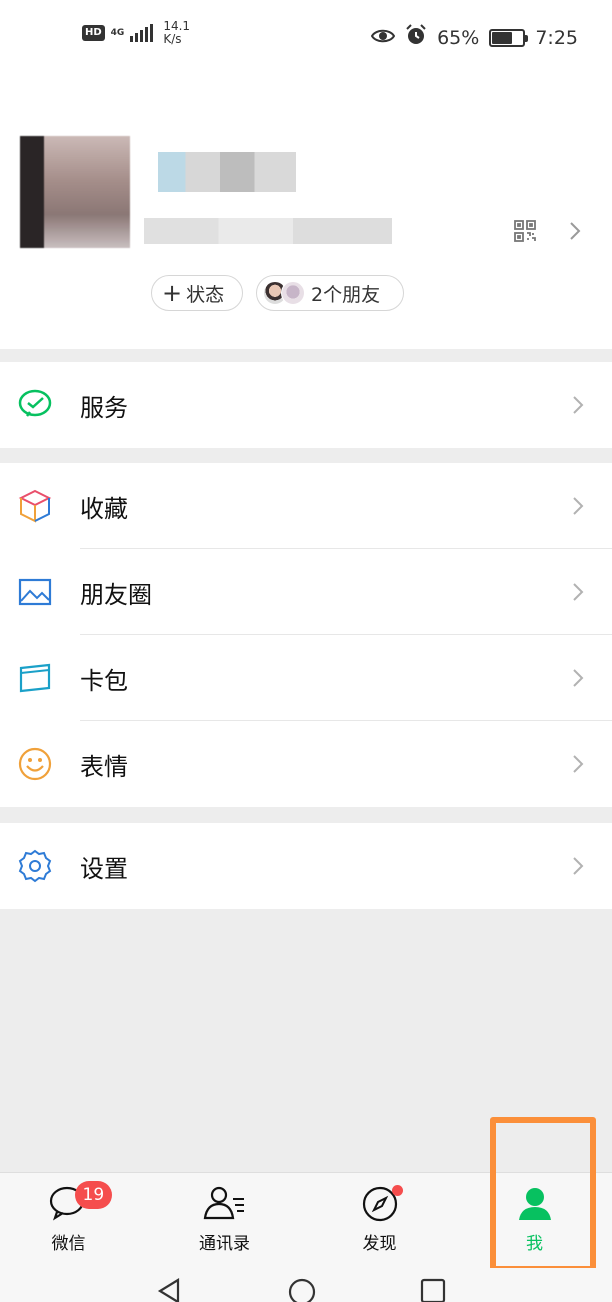  I want to click on picture-icon, so click(35, 592).